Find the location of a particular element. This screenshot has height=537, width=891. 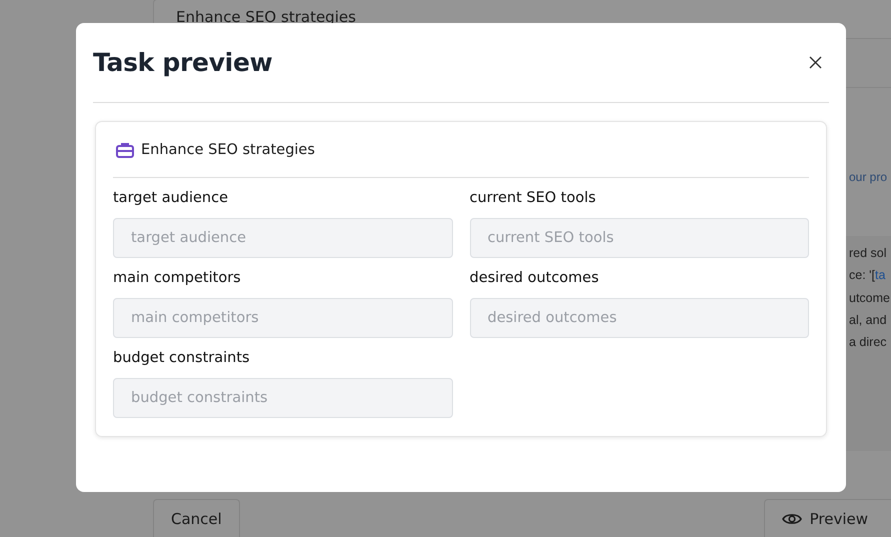

prompt-line: utcome is located at coordinates (869, 298).